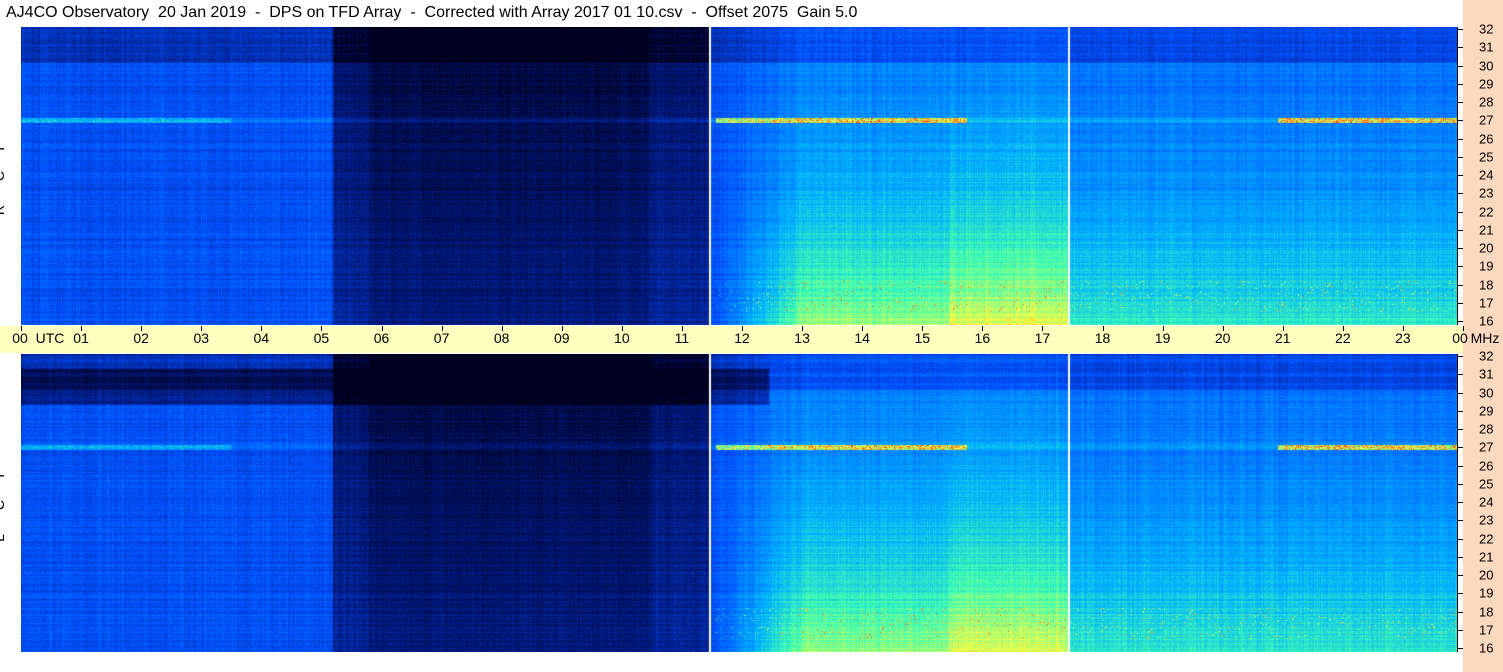  Describe the element at coordinates (13, 505) in the screenshot. I see `lcp-letter-c: C` at that location.